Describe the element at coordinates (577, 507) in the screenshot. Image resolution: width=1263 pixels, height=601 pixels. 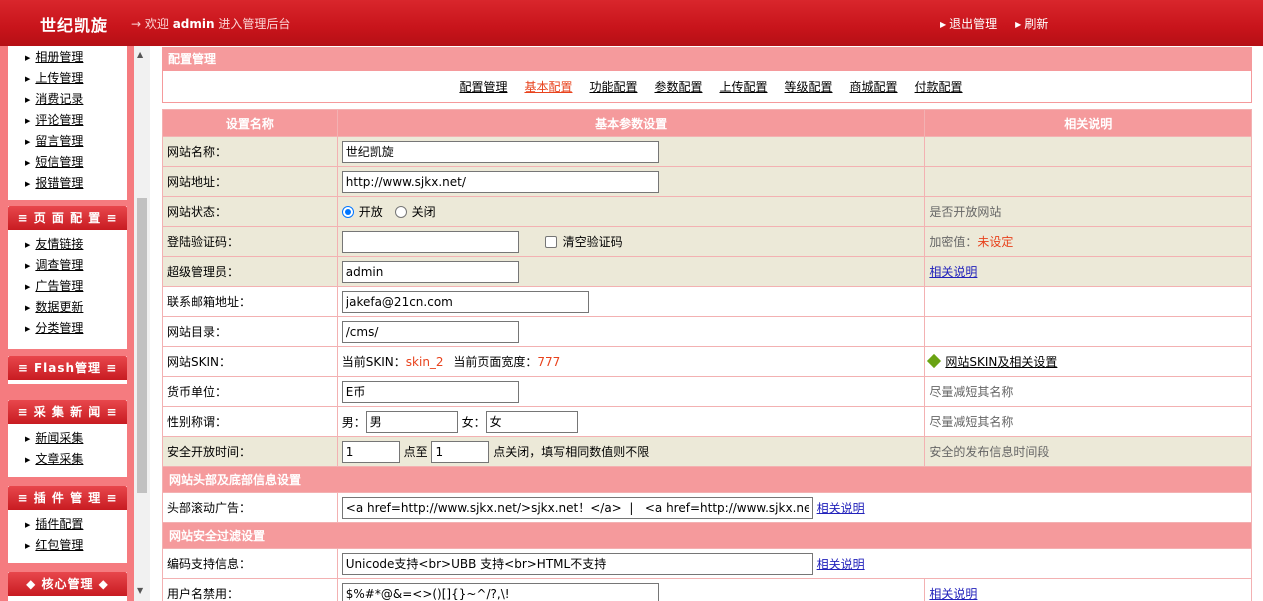
I see `ticker-ad-input` at that location.